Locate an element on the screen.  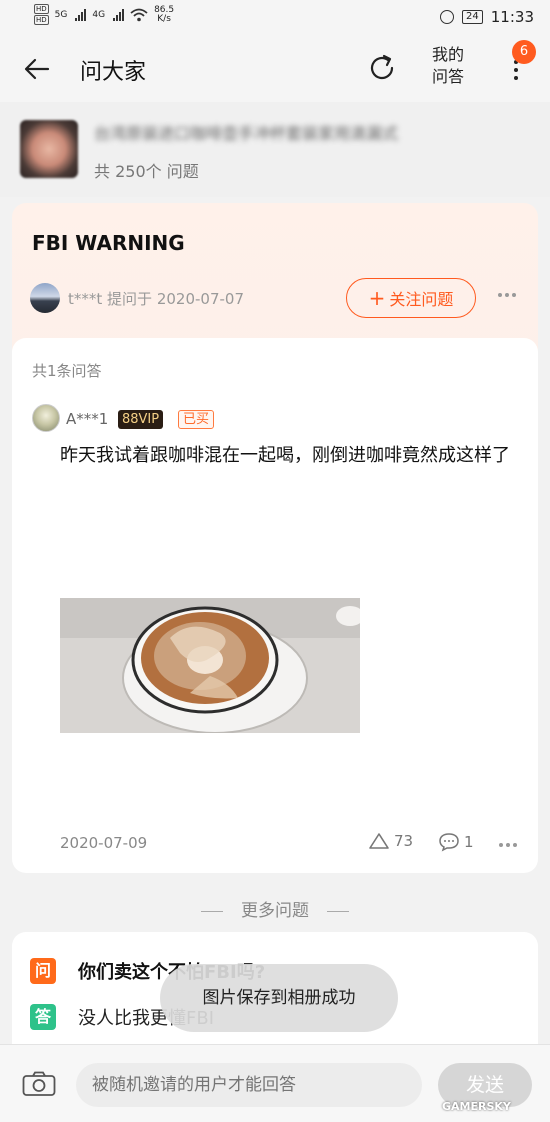
answer-count: 共1条问答 is located at coordinates (67, 371).